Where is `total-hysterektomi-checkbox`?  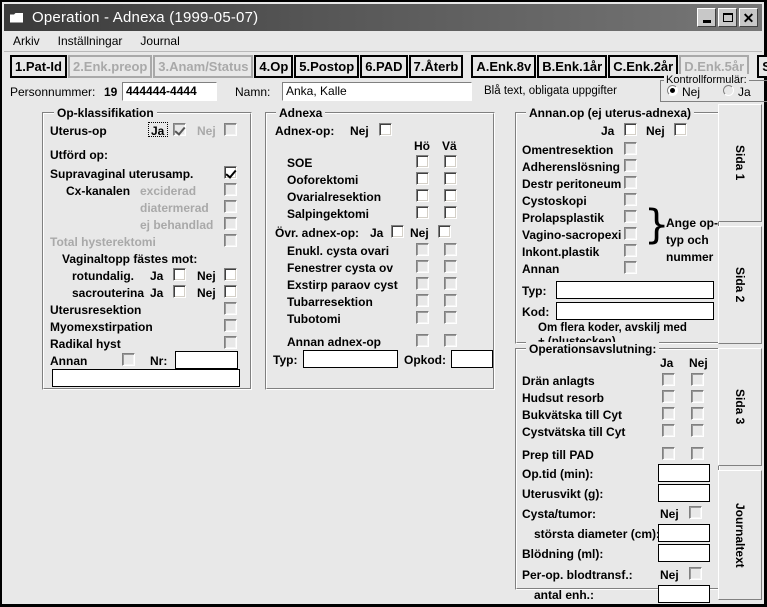
total-hysterektomi-checkbox is located at coordinates (230, 240).